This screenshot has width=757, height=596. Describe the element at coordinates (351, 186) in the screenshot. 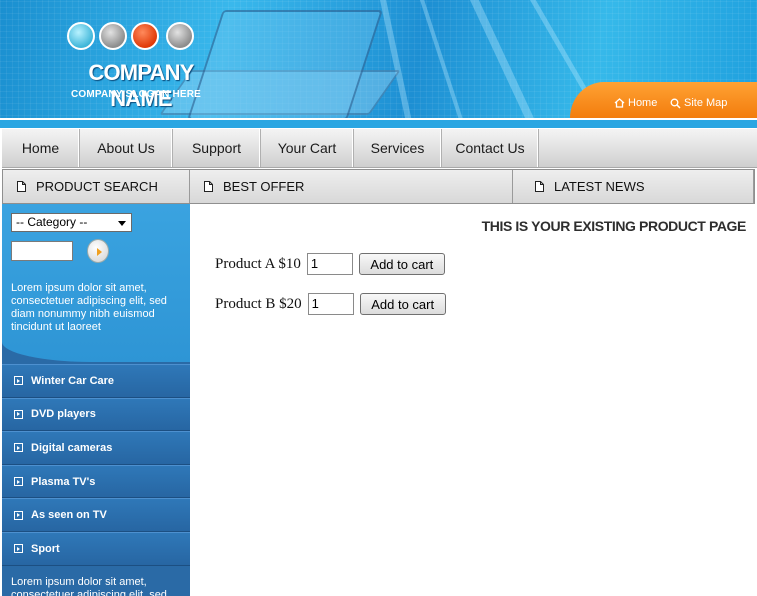

I see `section-best-offer: BEST OFFER` at that location.